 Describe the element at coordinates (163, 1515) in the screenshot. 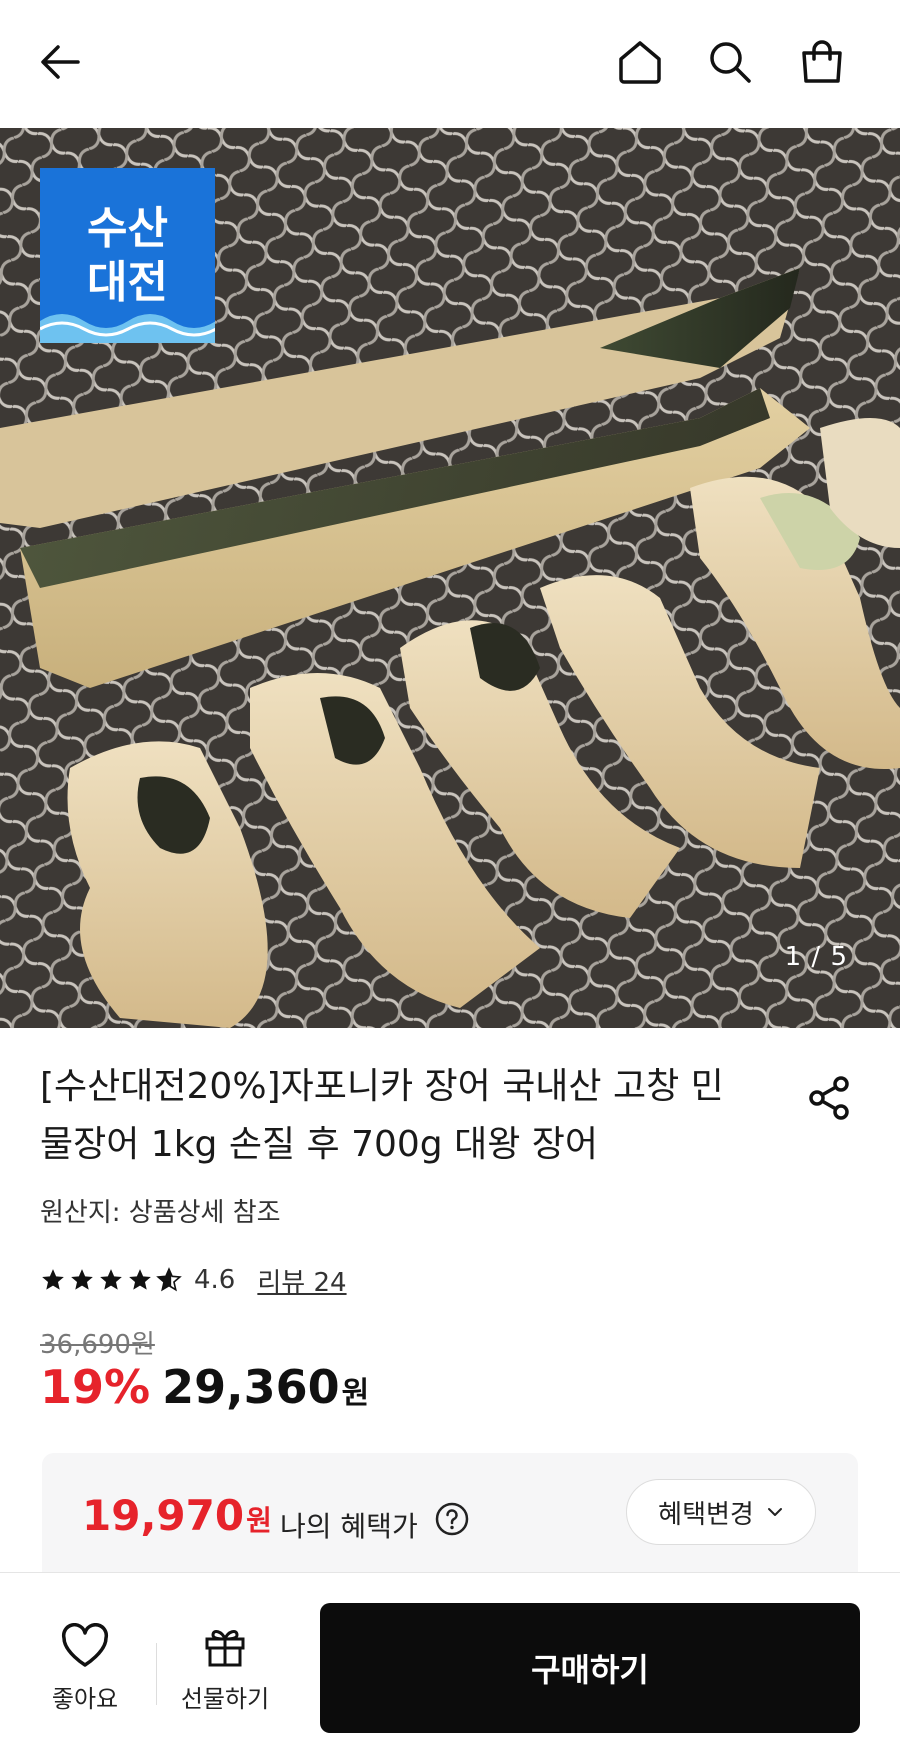

I see `benefit-price-value: 19,970` at that location.